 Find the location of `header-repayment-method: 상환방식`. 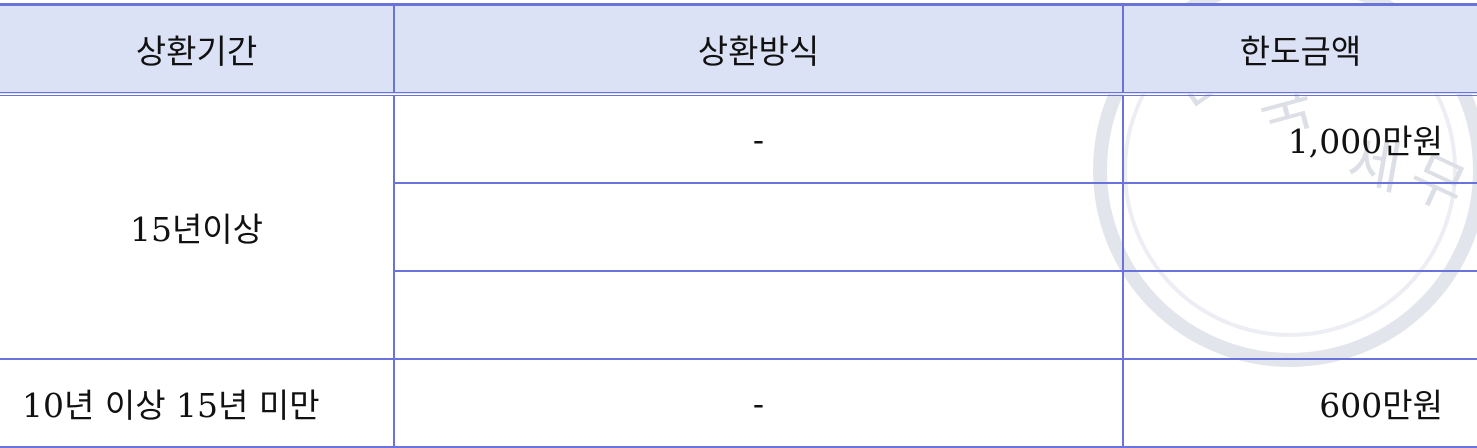

header-repayment-method: 상환방식 is located at coordinates (759, 49).